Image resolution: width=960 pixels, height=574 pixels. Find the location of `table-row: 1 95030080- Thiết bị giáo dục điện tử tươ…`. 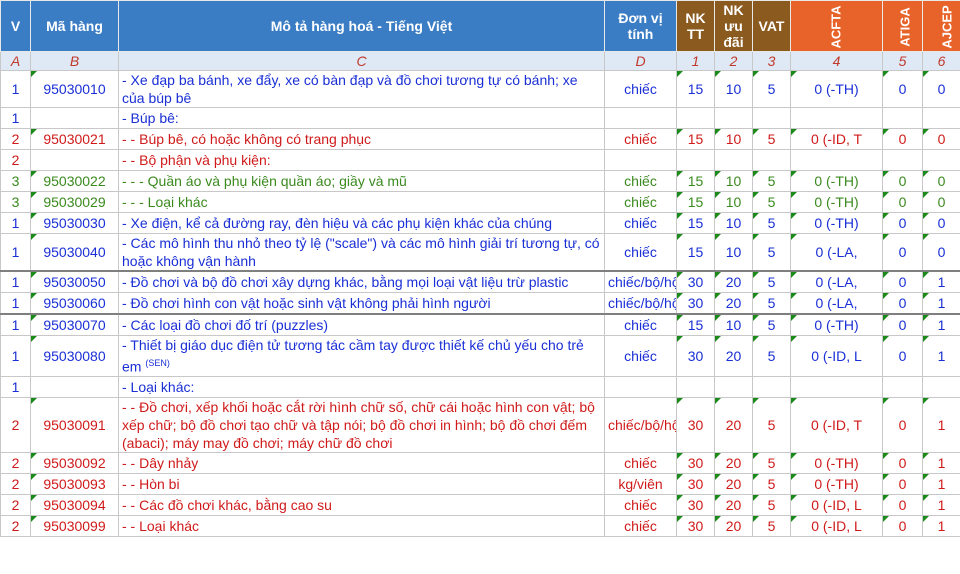

table-row: 1 95030080- Thiết bị giáo dục điện tử tươ… is located at coordinates (480, 356).